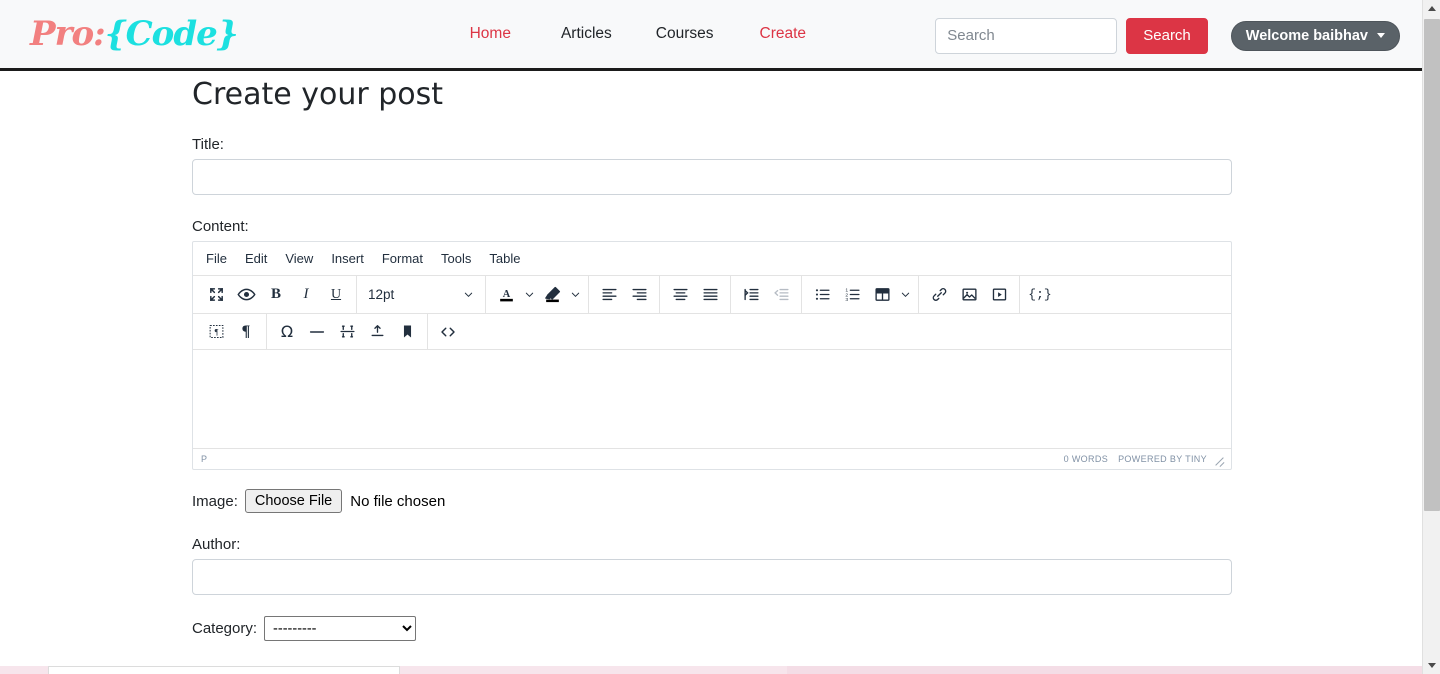 This screenshot has width=1440, height=674. I want to click on toolbar-group-fontsize: 12pt, so click(421, 294).